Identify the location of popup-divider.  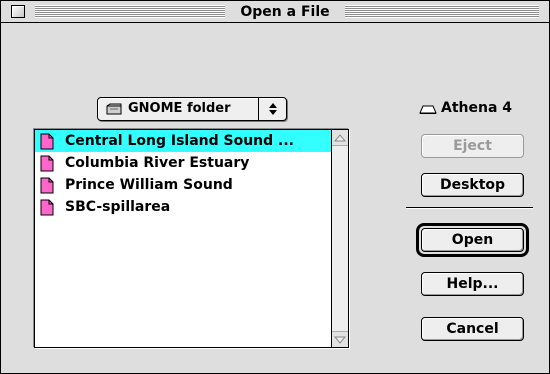
(258, 109).